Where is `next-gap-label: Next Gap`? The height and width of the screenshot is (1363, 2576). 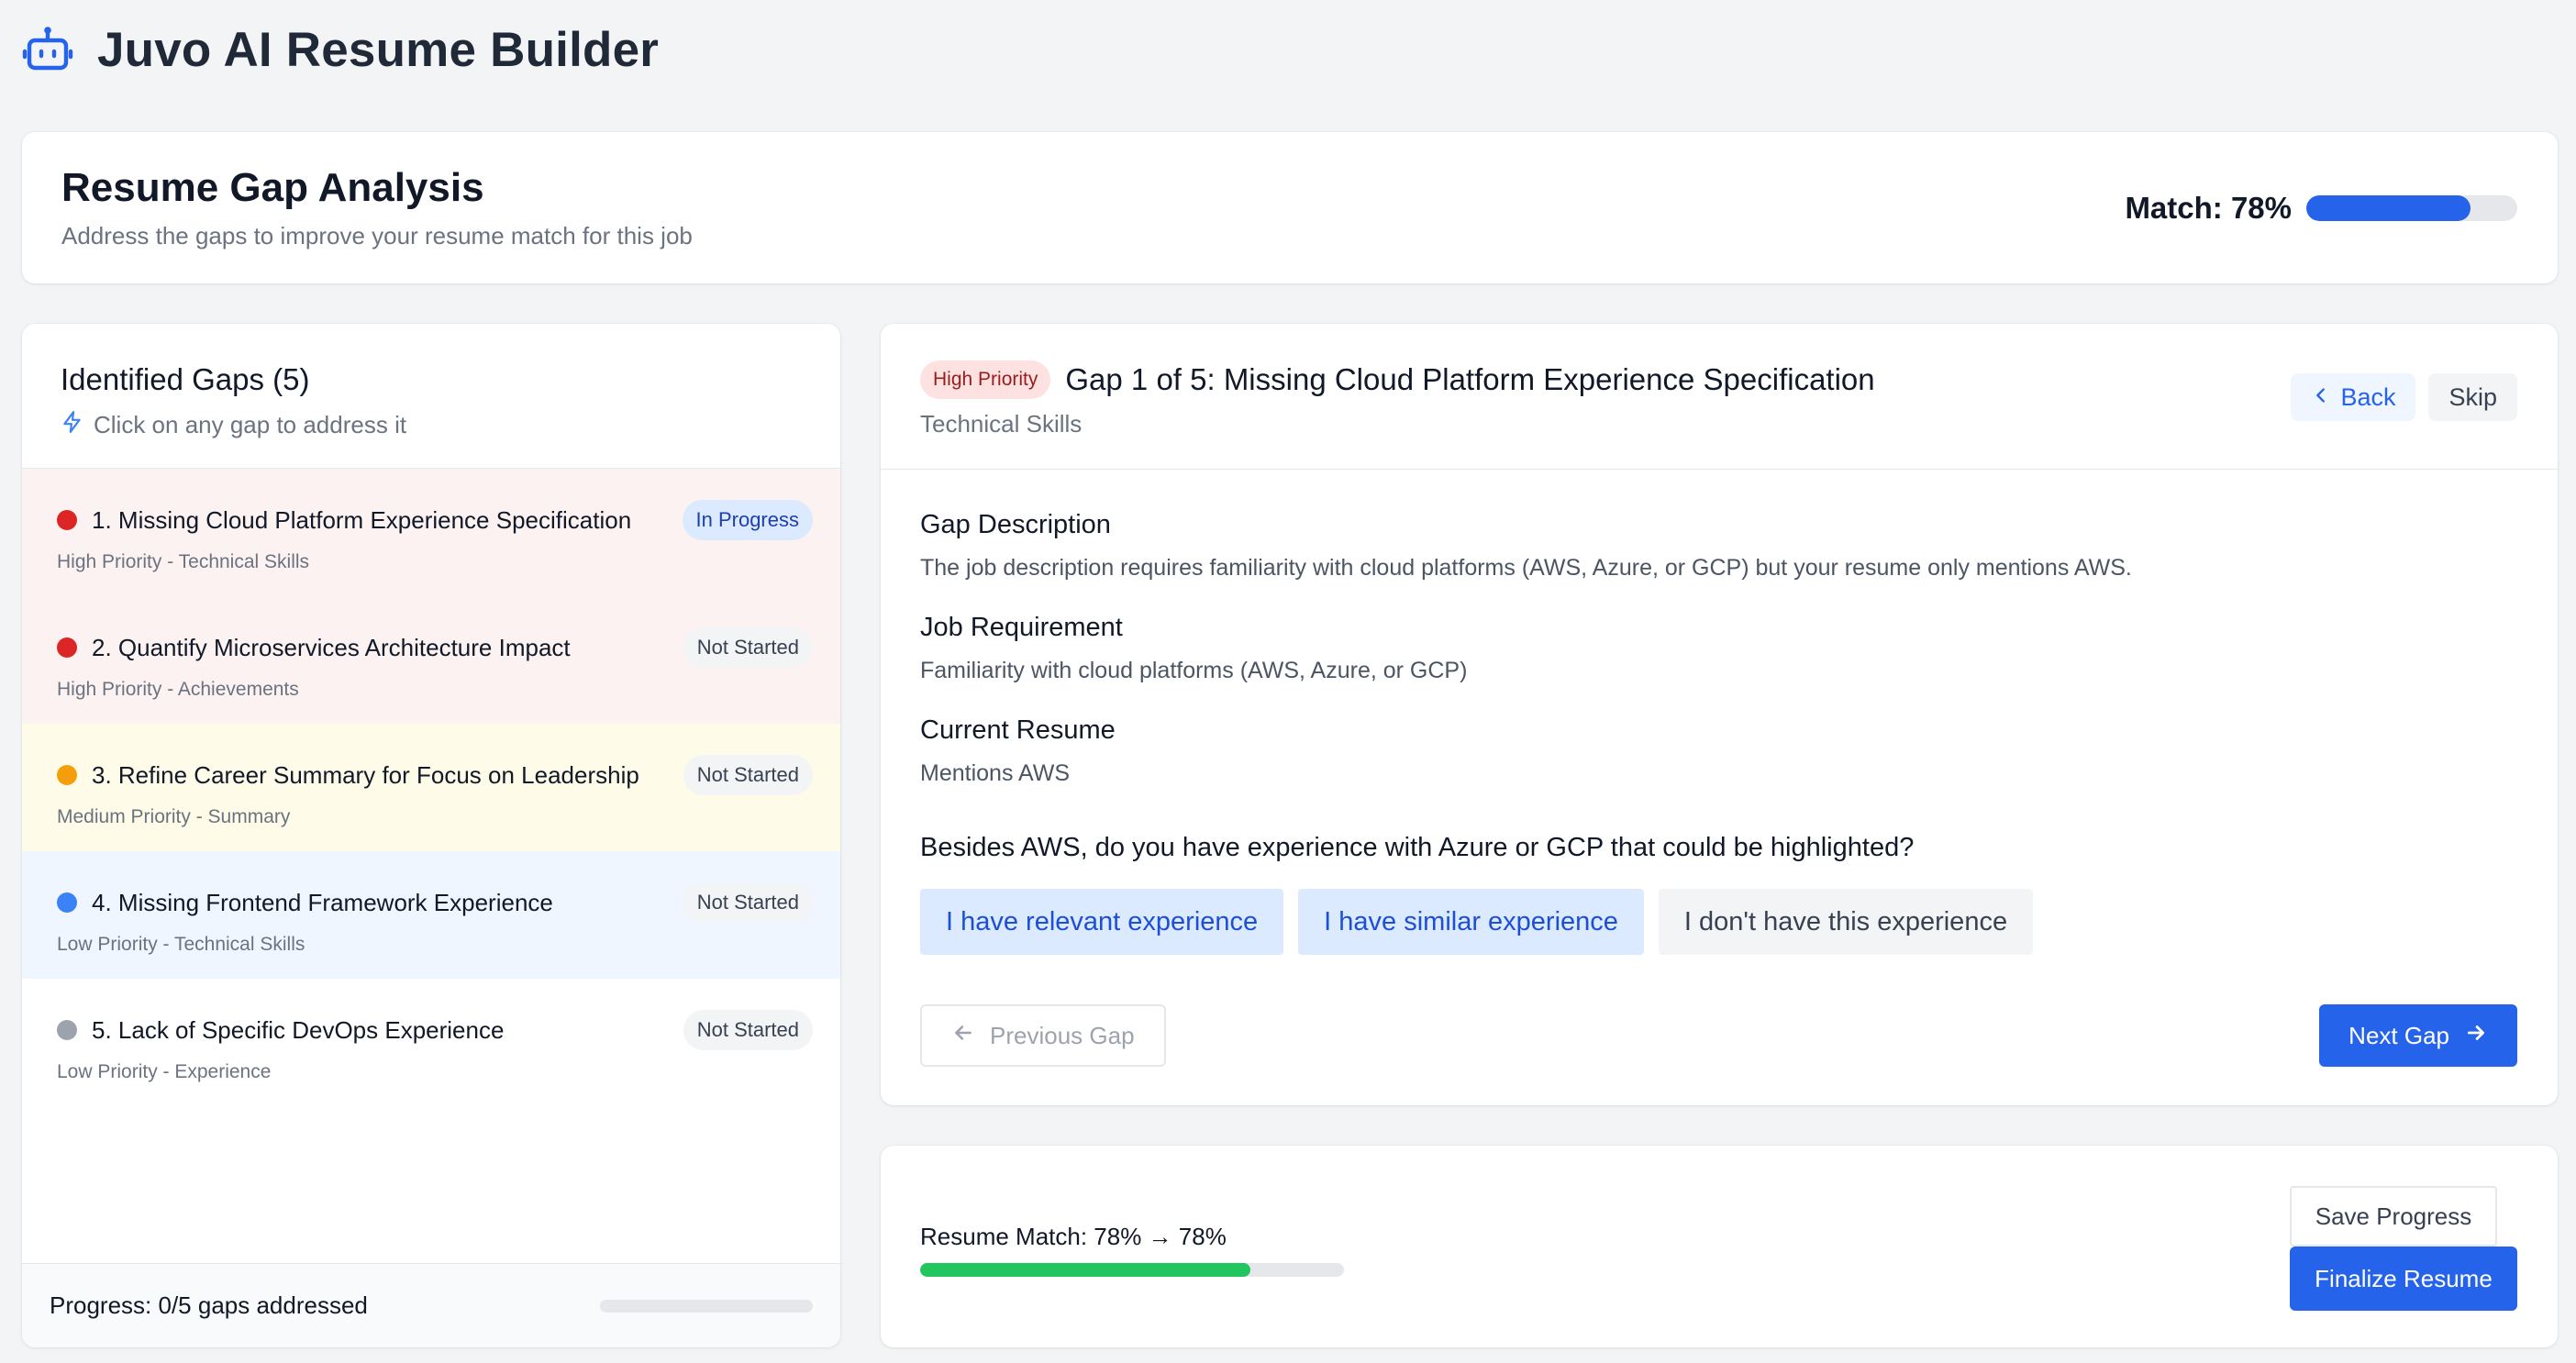
next-gap-label: Next Gap is located at coordinates (2398, 1035).